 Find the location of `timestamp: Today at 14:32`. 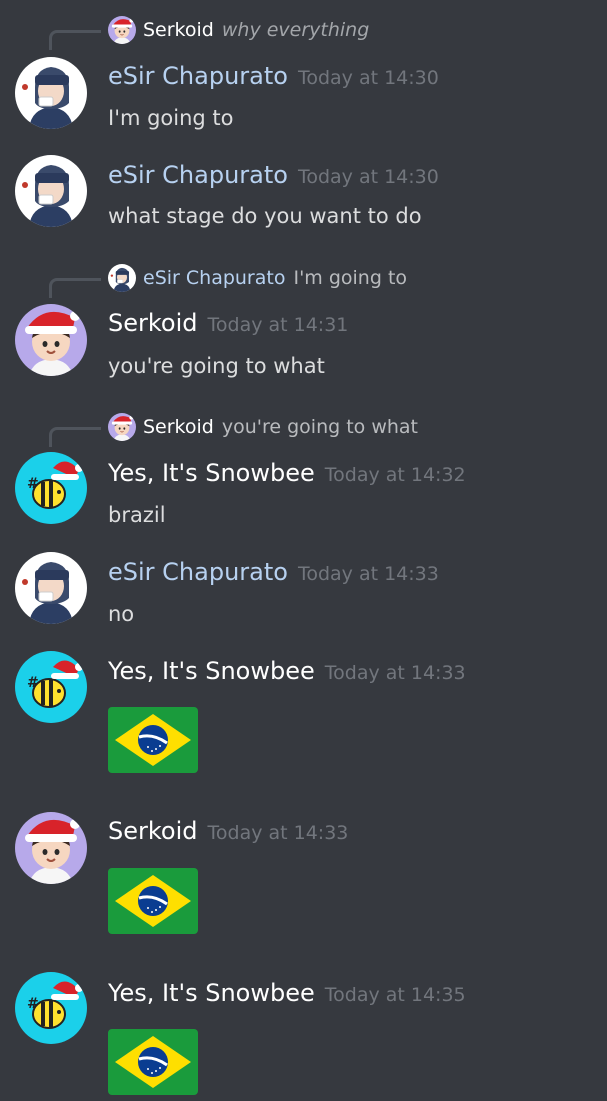

timestamp: Today at 14:32 is located at coordinates (395, 475).